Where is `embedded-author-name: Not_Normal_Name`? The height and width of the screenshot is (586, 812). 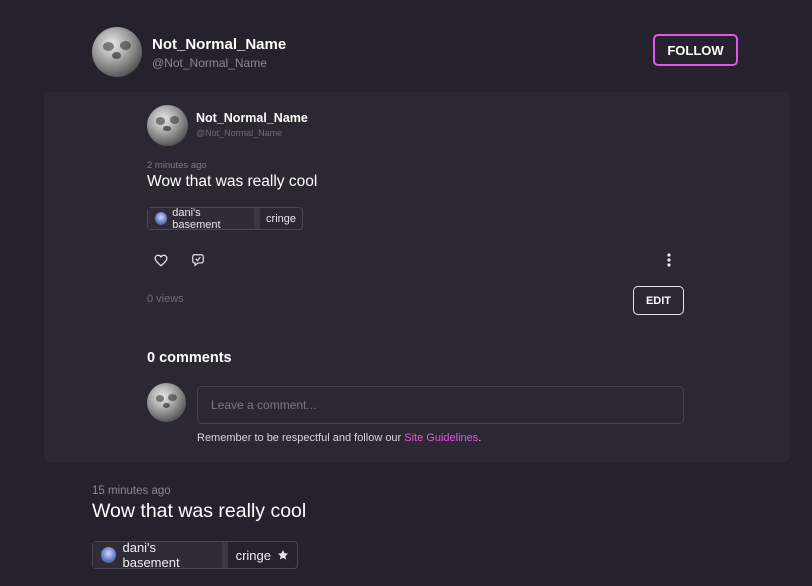 embedded-author-name: Not_Normal_Name is located at coordinates (252, 118).